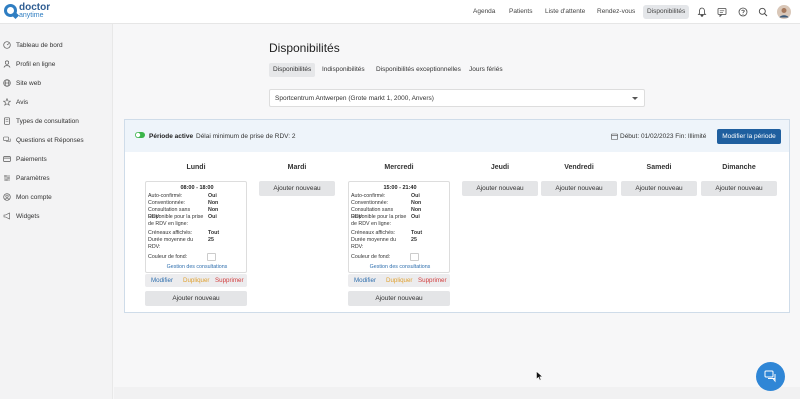 Image resolution: width=800 pixels, height=399 pixels. I want to click on sidebar-item-my-account: Mon compte, so click(27, 197).